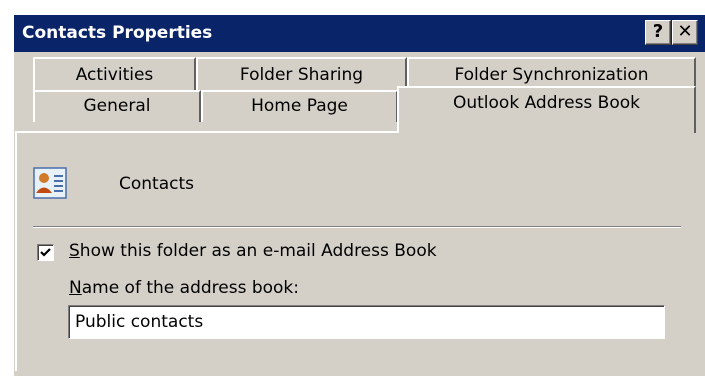  Describe the element at coordinates (357, 227) in the screenshot. I see `separator-highlight` at that location.